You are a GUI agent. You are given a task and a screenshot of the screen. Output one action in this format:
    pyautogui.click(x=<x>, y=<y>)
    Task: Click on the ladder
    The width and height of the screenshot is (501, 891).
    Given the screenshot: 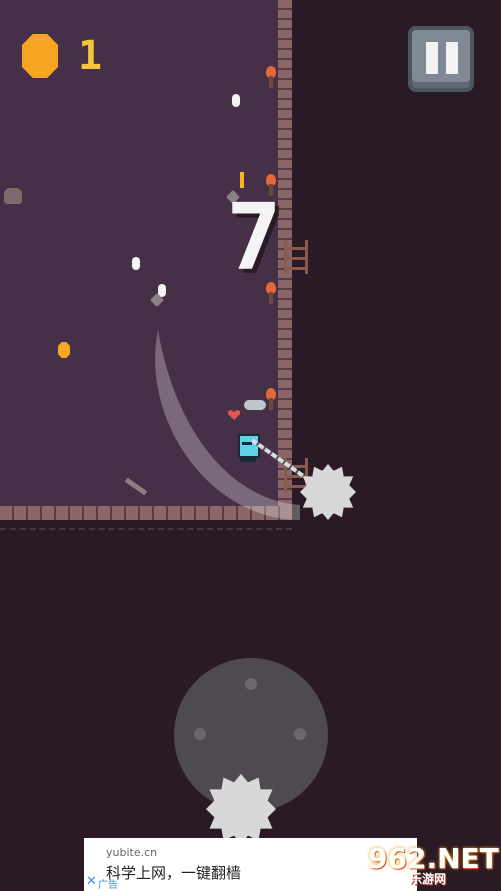 What is the action you would take?
    pyautogui.click(x=296, y=257)
    